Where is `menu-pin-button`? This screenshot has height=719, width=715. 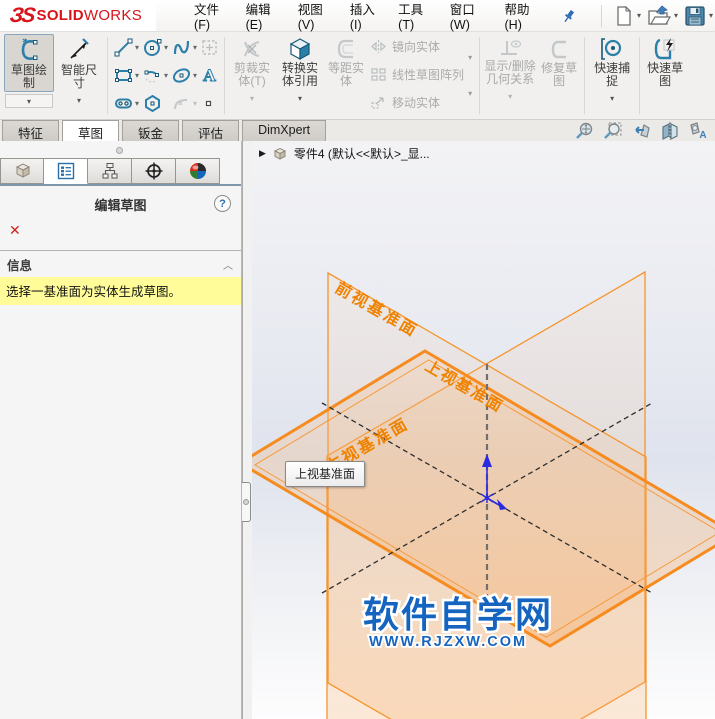
menu-pin-button is located at coordinates (569, 16).